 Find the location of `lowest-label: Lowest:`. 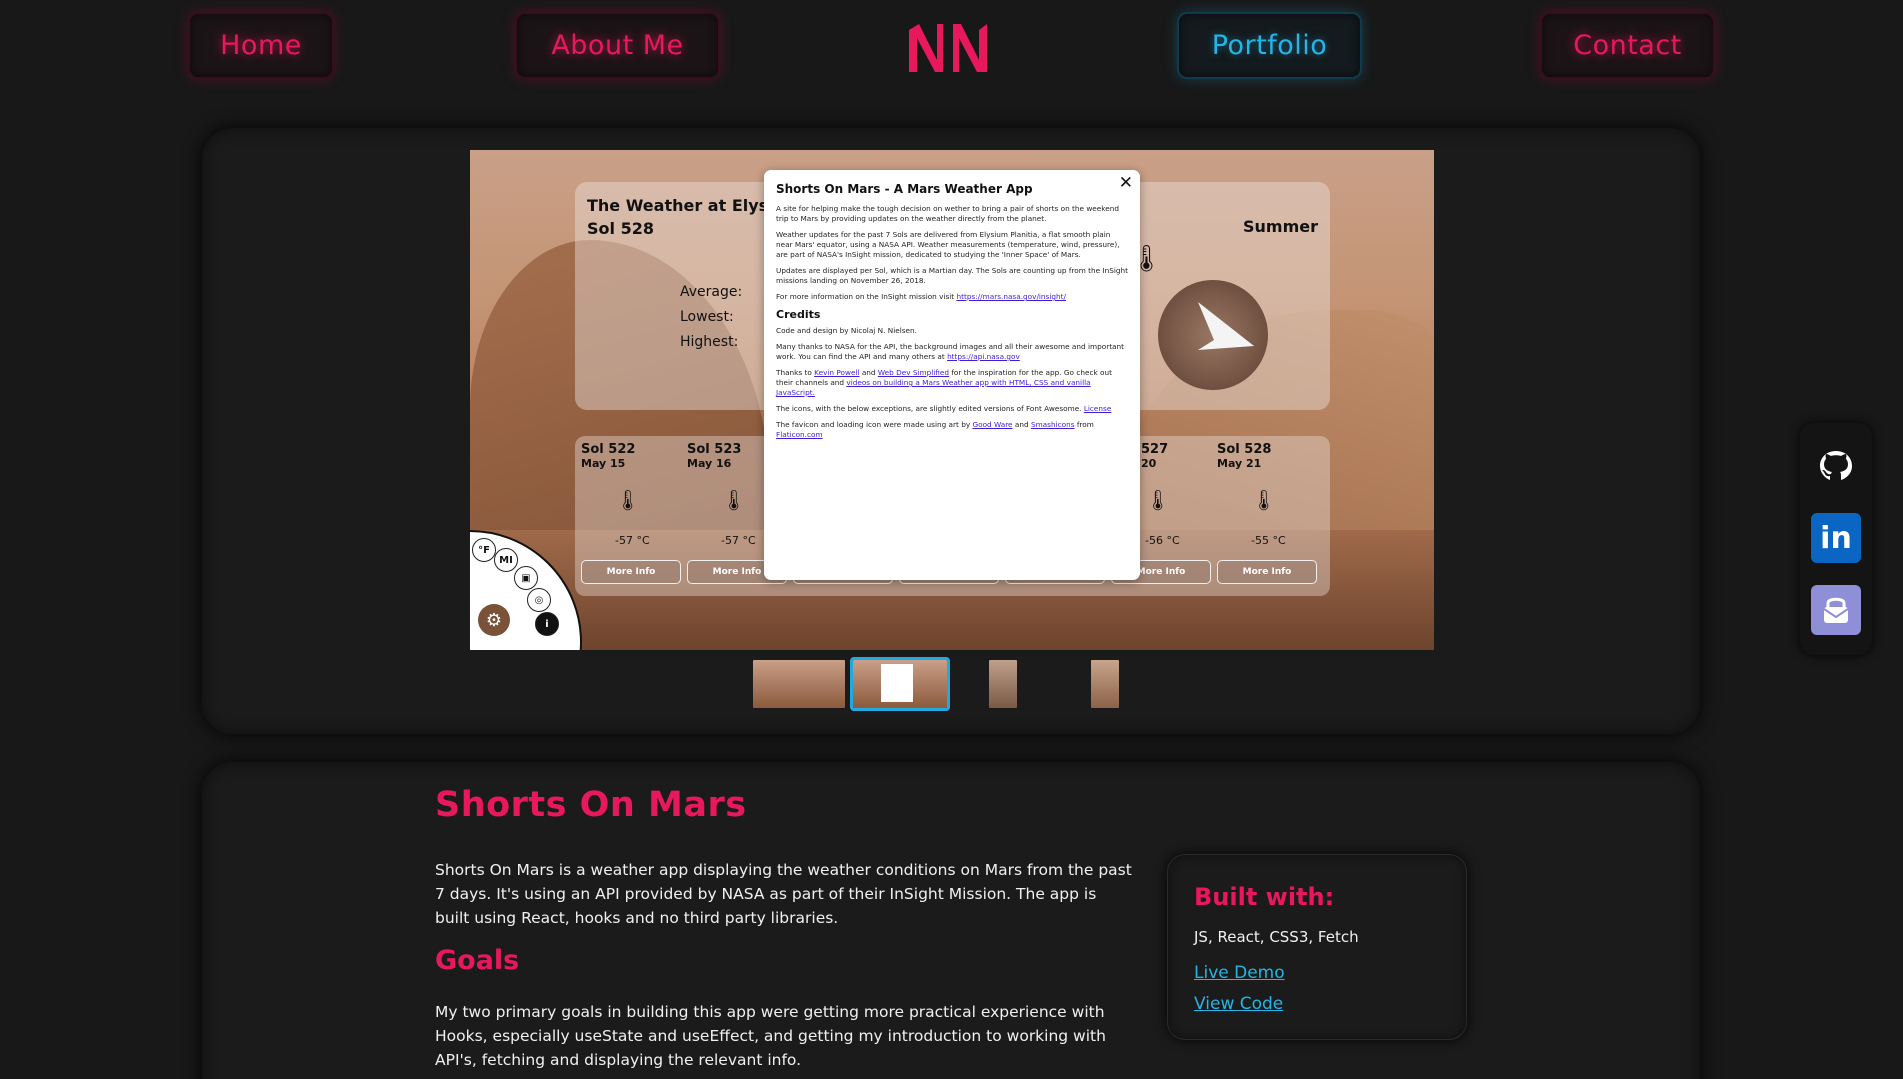

lowest-label: Lowest: is located at coordinates (707, 317).